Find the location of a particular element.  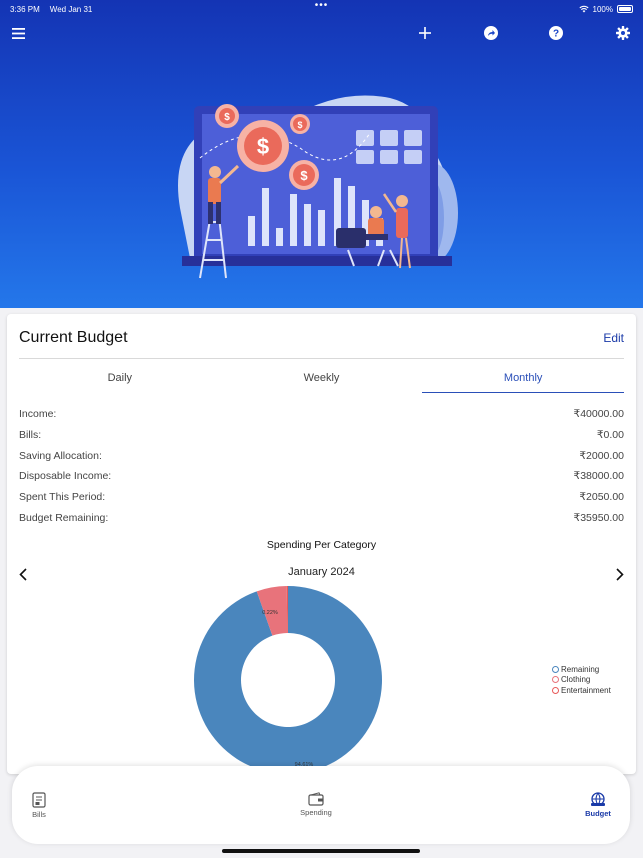

row-label: Income: is located at coordinates (38, 414).